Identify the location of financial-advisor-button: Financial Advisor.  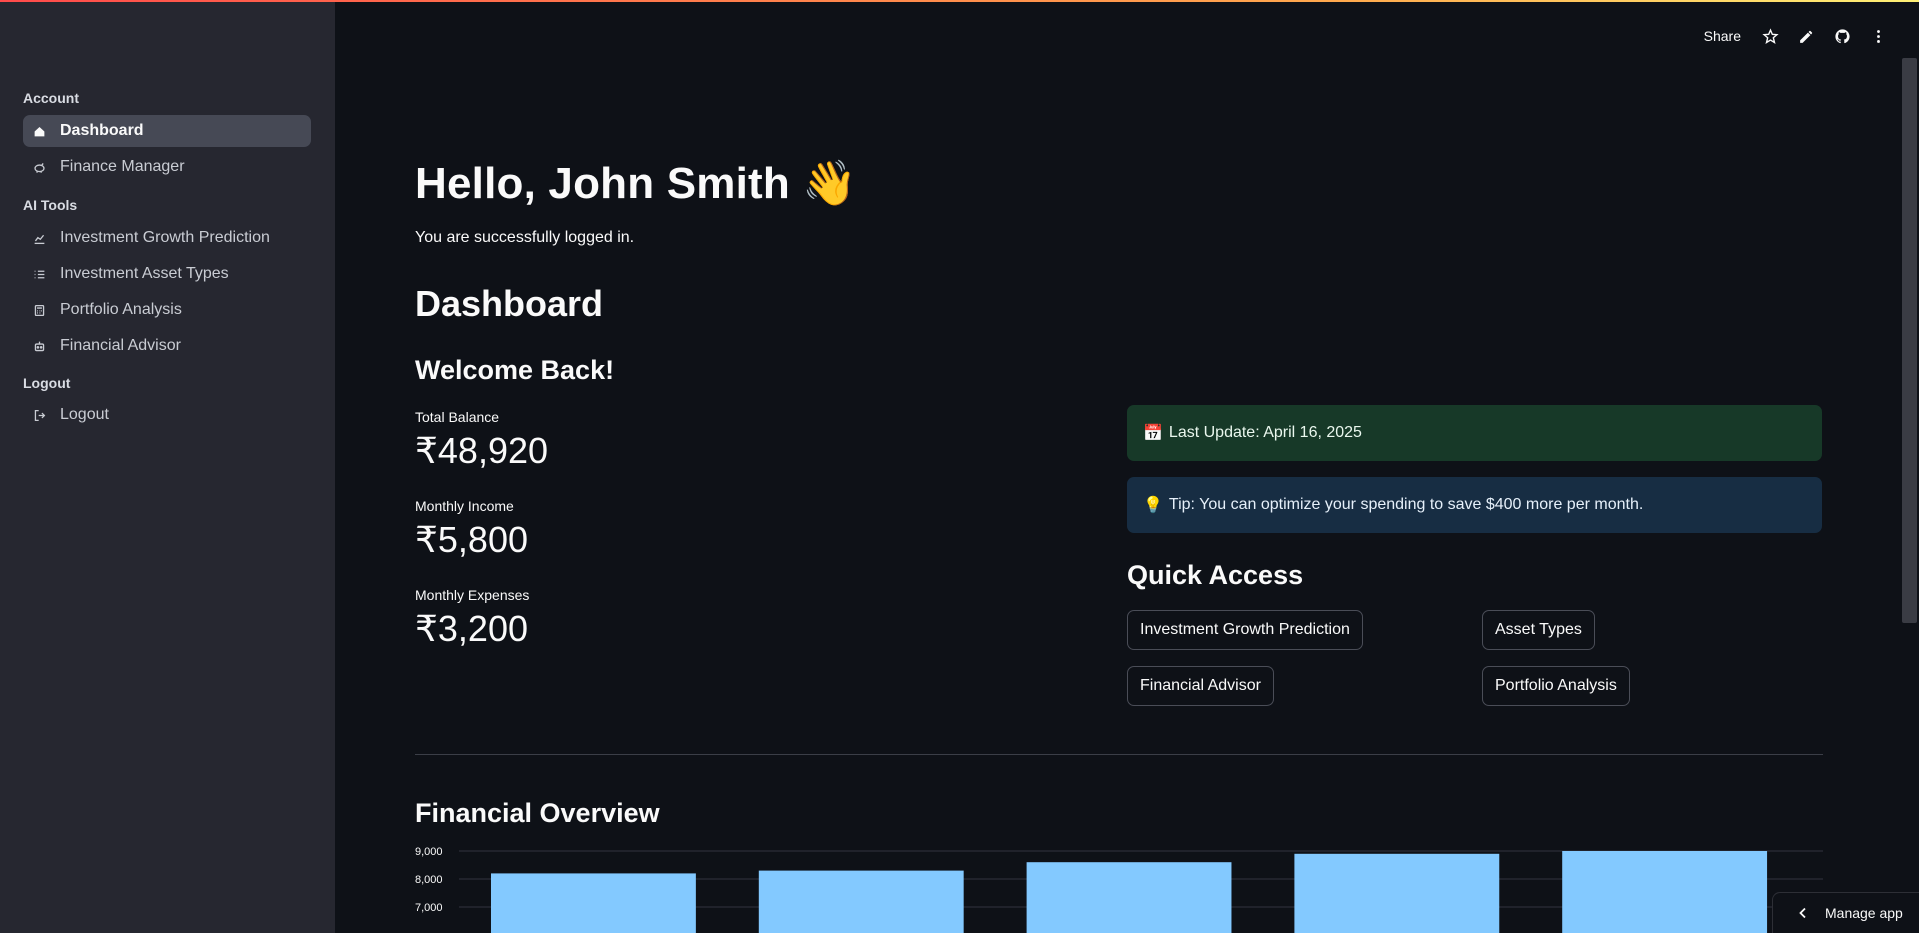
(1200, 686).